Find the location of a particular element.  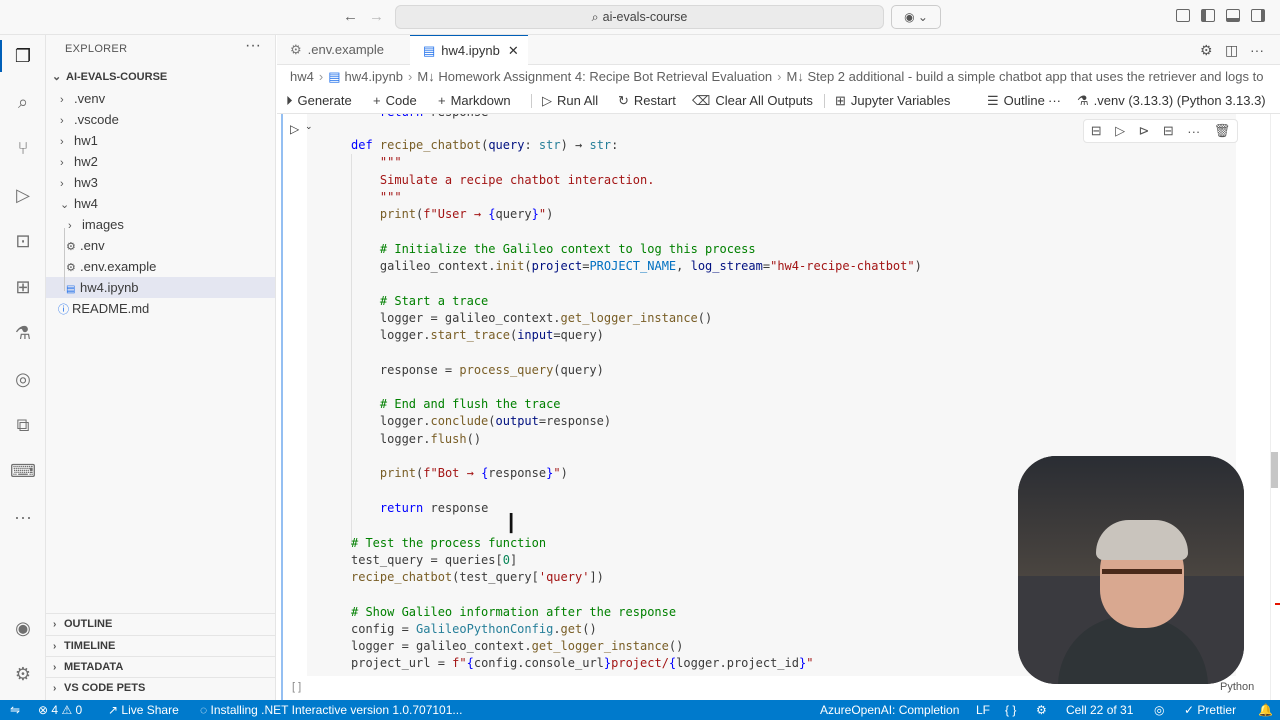

sparkle-icon: ⏵ is located at coordinates (289, 100).